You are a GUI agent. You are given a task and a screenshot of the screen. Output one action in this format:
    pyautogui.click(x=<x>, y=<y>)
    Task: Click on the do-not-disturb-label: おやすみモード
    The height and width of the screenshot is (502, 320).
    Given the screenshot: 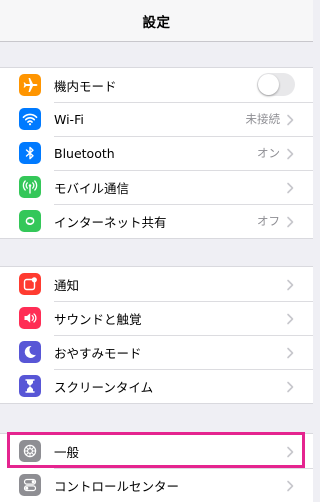 What is the action you would take?
    pyautogui.click(x=98, y=353)
    